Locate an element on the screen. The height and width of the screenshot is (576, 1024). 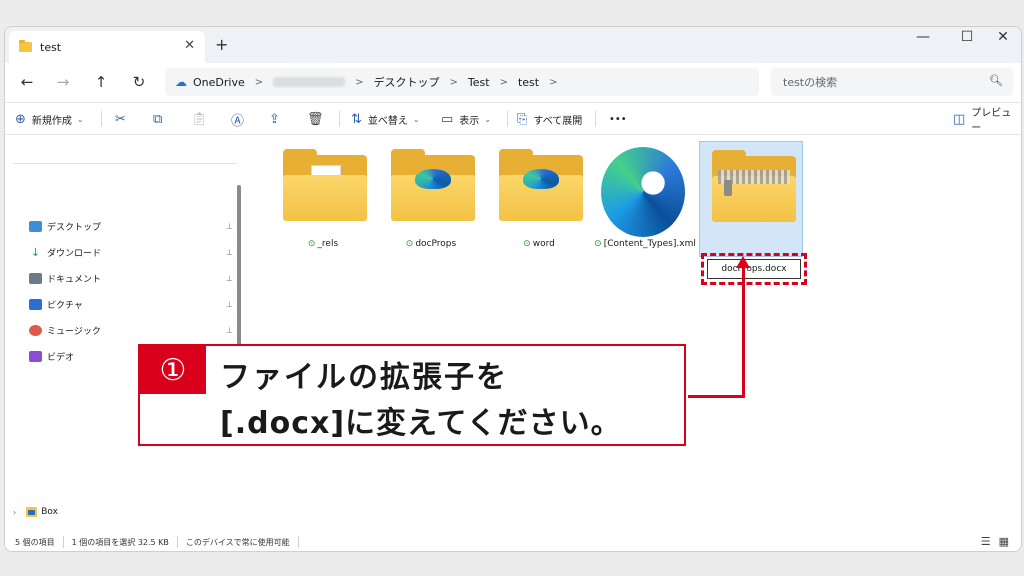
chevron-down-icon: ⌄ is located at coordinates (487, 119).